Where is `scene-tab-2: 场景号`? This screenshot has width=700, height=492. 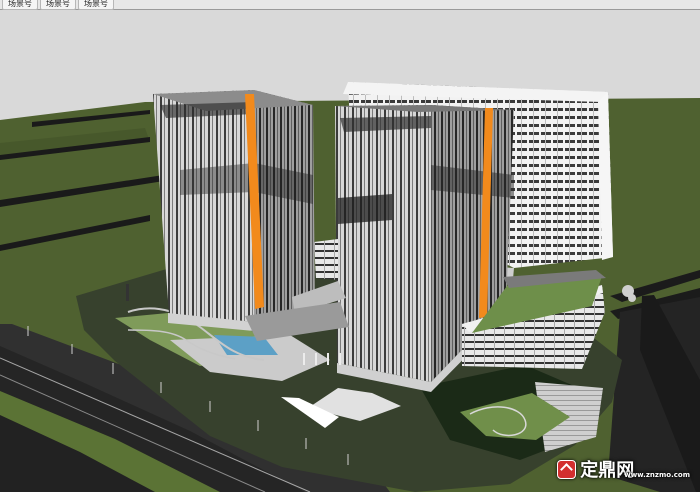
scene-tab-2: 场景号 is located at coordinates (58, 5).